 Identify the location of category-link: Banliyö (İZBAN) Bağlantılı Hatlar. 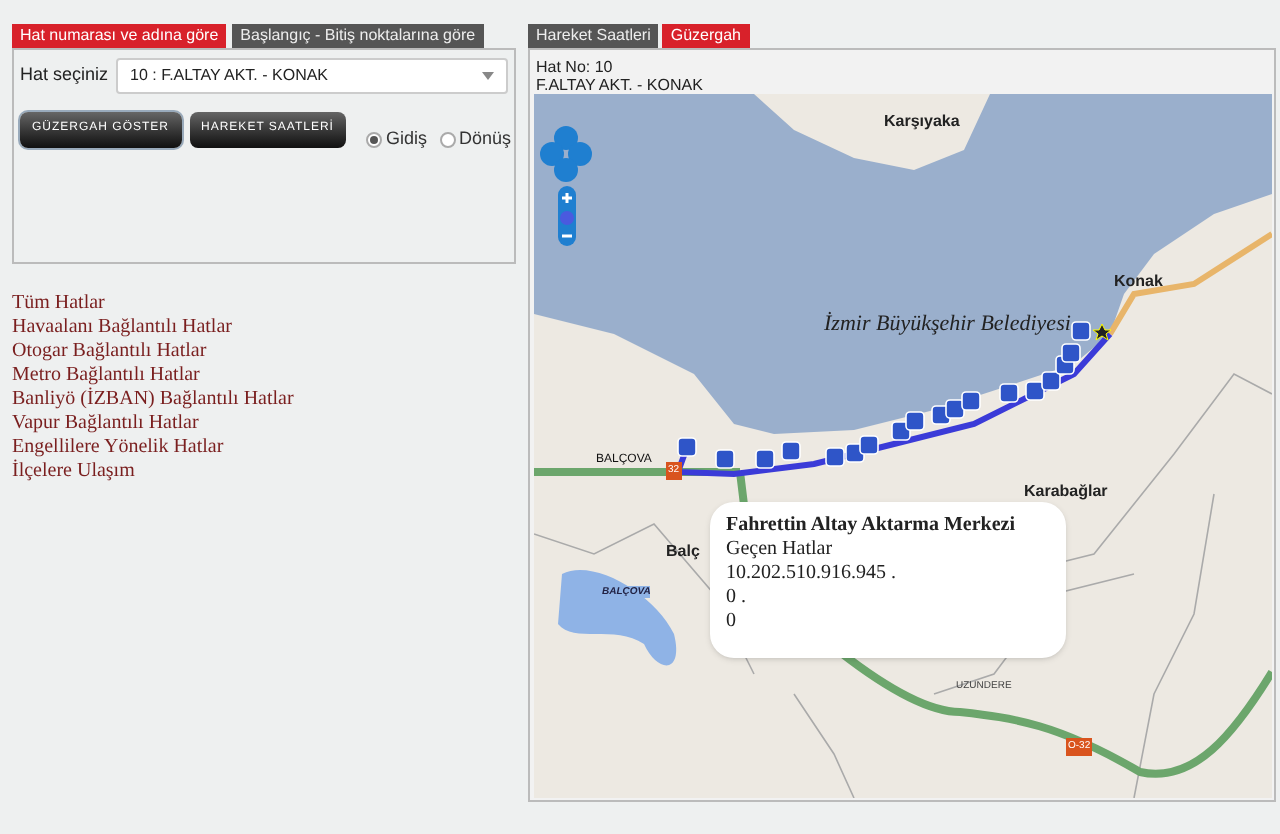
(153, 400).